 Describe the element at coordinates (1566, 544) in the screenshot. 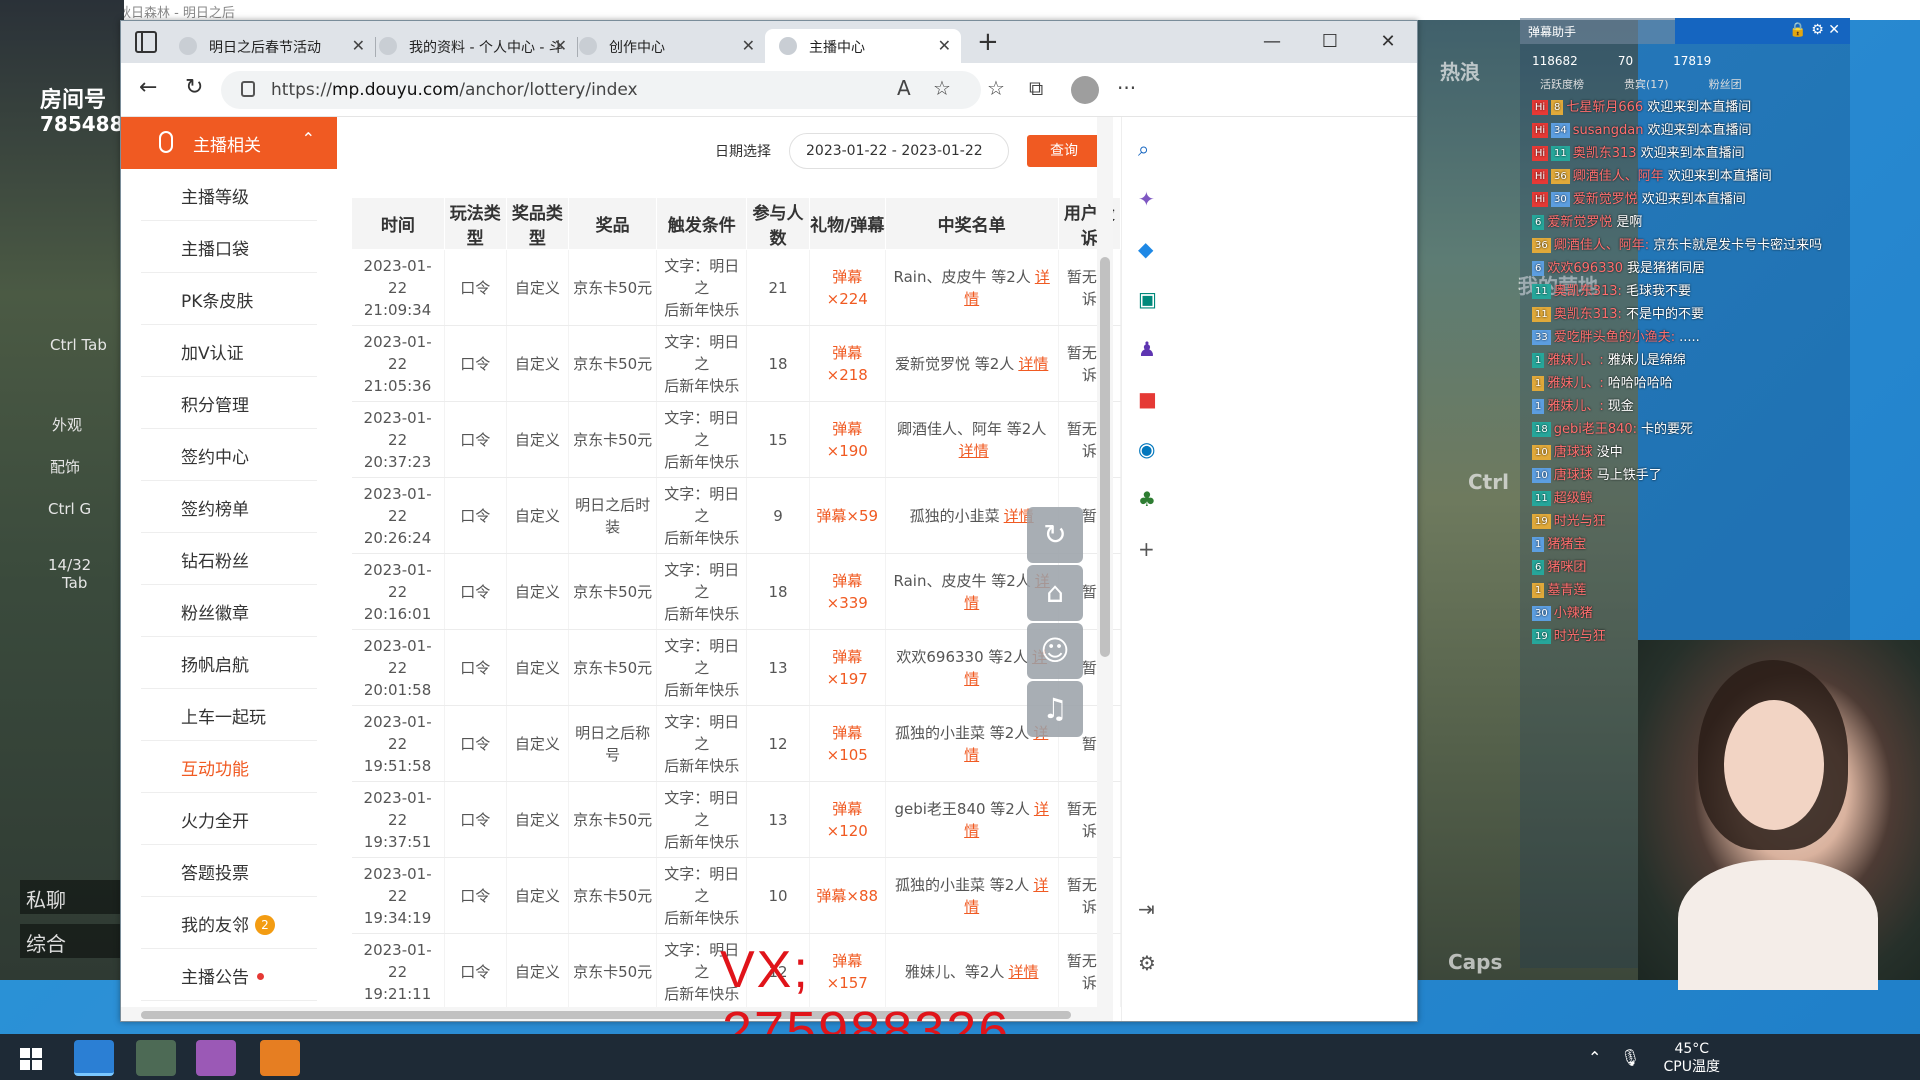

I see `danmu-username: 猪猪宝` at that location.